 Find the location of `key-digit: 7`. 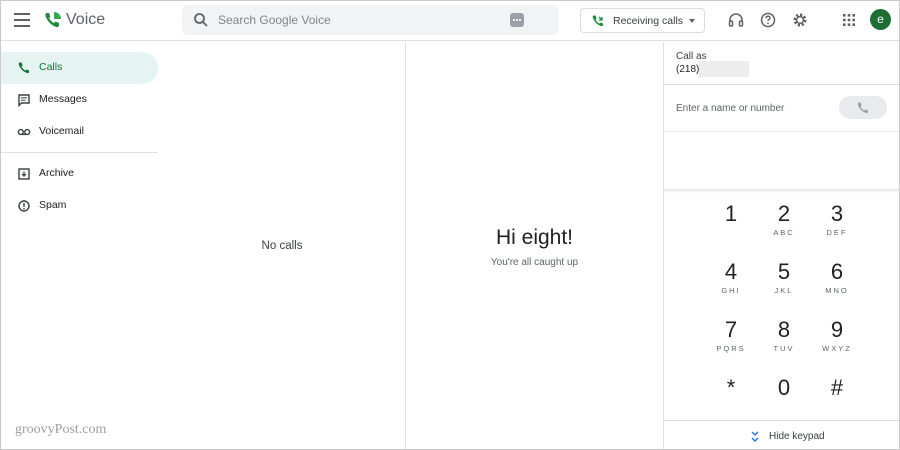

key-digit: 7 is located at coordinates (731, 329).